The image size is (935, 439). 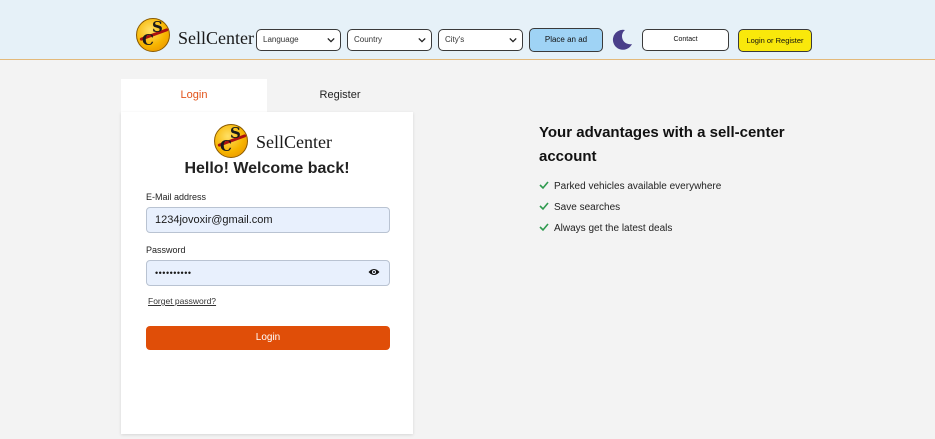 What do you see at coordinates (579, 208) in the screenshot?
I see `advantage-item: Save searches` at bounding box center [579, 208].